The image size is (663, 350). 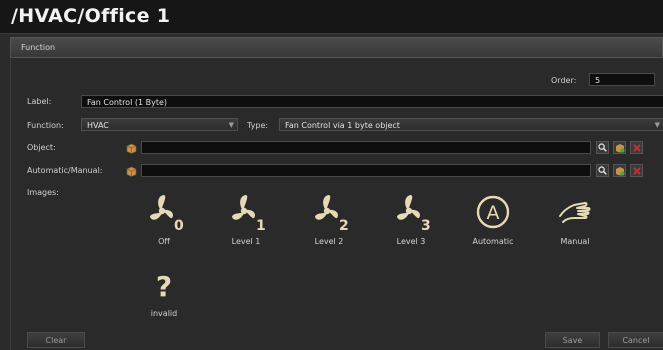 What do you see at coordinates (471, 124) in the screenshot?
I see `type-select: Fan Control via 1 byte object ▼` at bounding box center [471, 124].